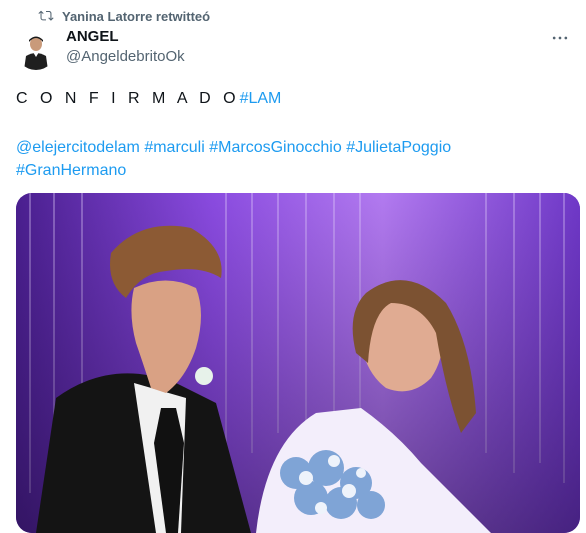 This screenshot has height=533, width=586. I want to click on tweet-text-line1: C O N F I R M A D O#LAM, so click(148, 99).